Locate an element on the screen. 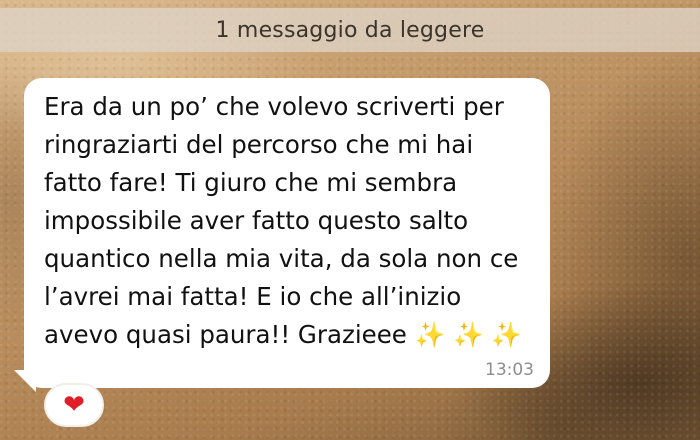 This screenshot has width=700, height=440. heart-icon: ❤ is located at coordinates (74, 405).